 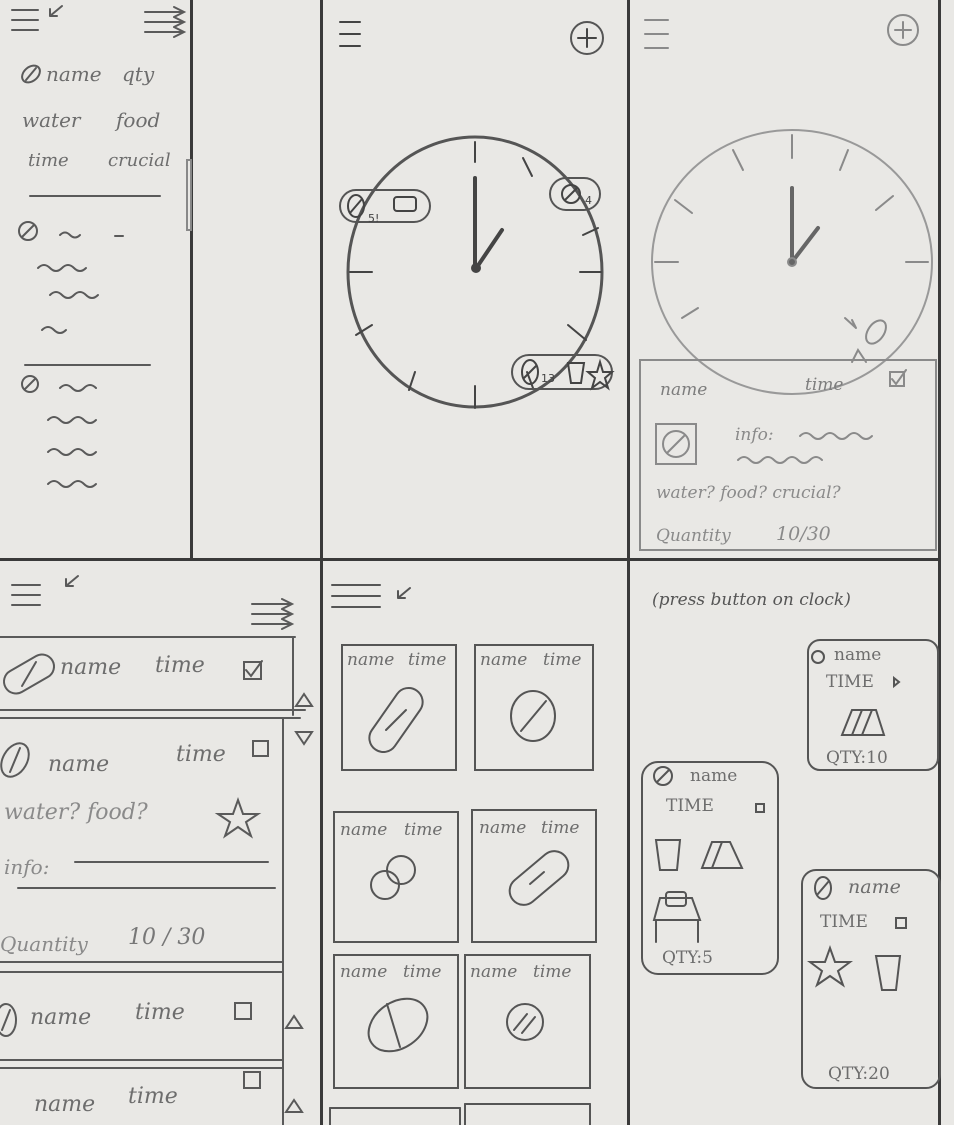 I want to click on card-3-time: TIME, so click(x=844, y=922).